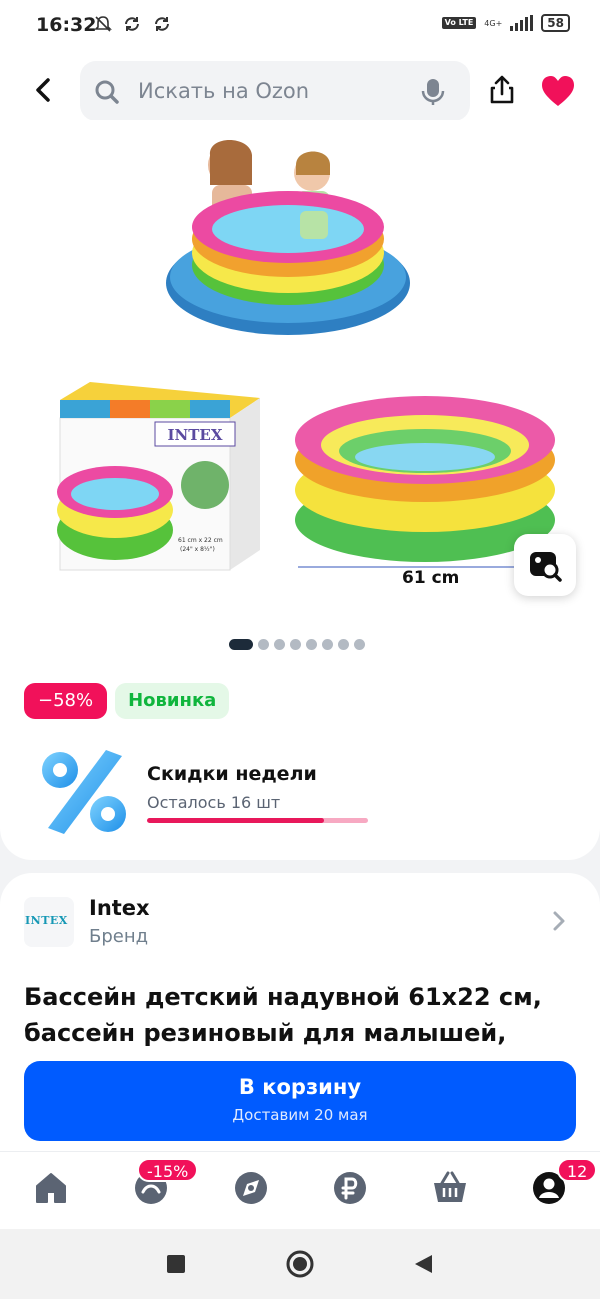  What do you see at coordinates (51, 1188) in the screenshot?
I see `home-icon` at bounding box center [51, 1188].